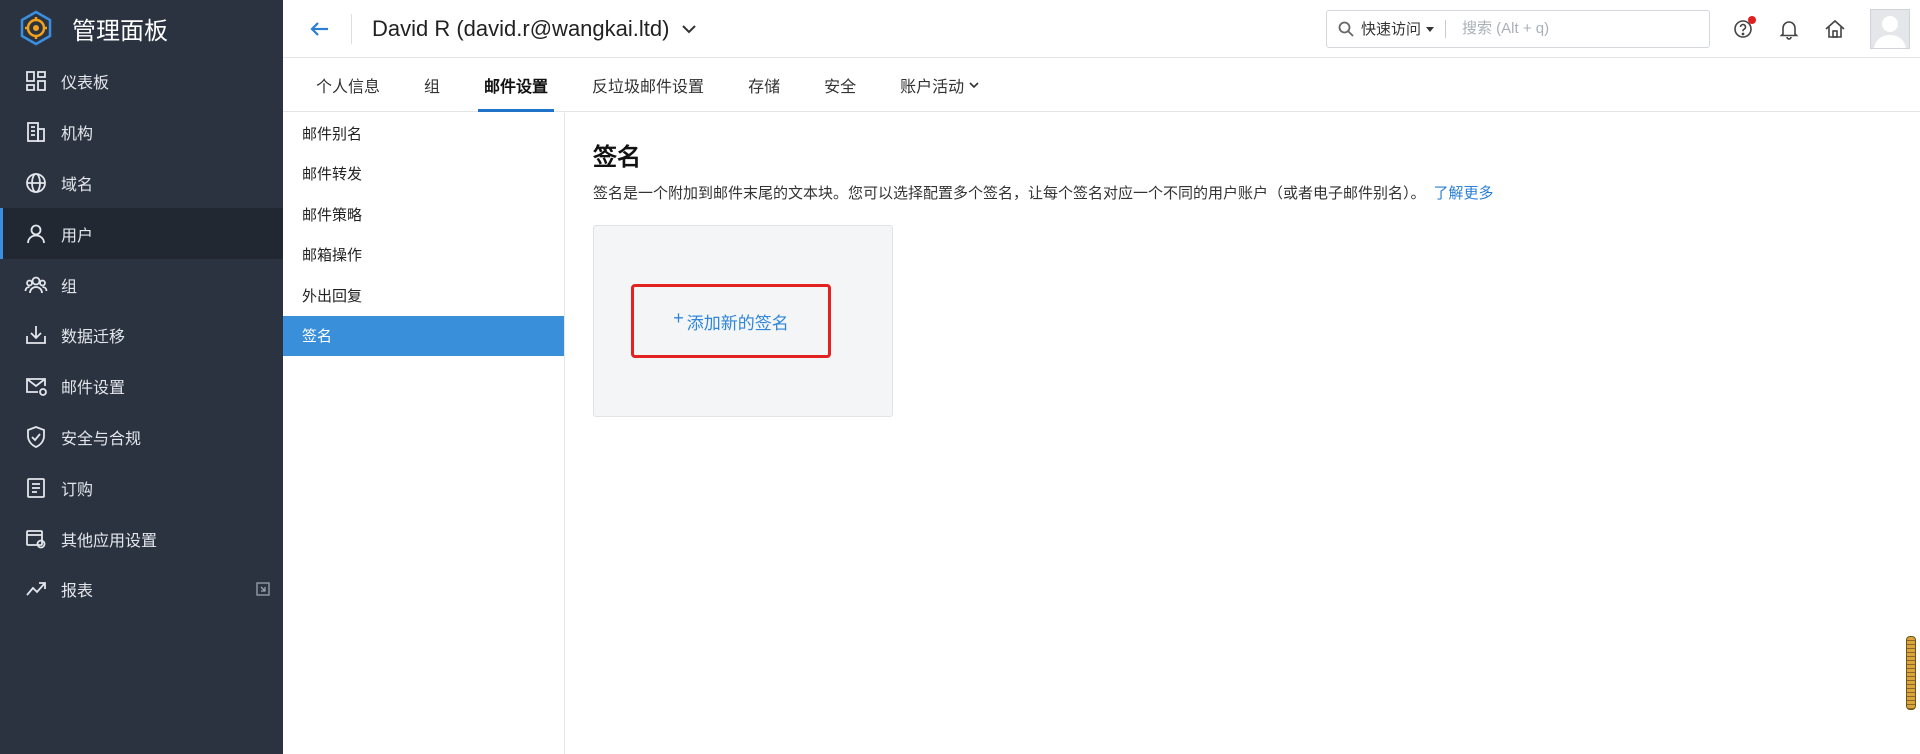 The width and height of the screenshot is (1920, 754). What do you see at coordinates (36, 28) in the screenshot?
I see `admin-logo-icon` at bounding box center [36, 28].